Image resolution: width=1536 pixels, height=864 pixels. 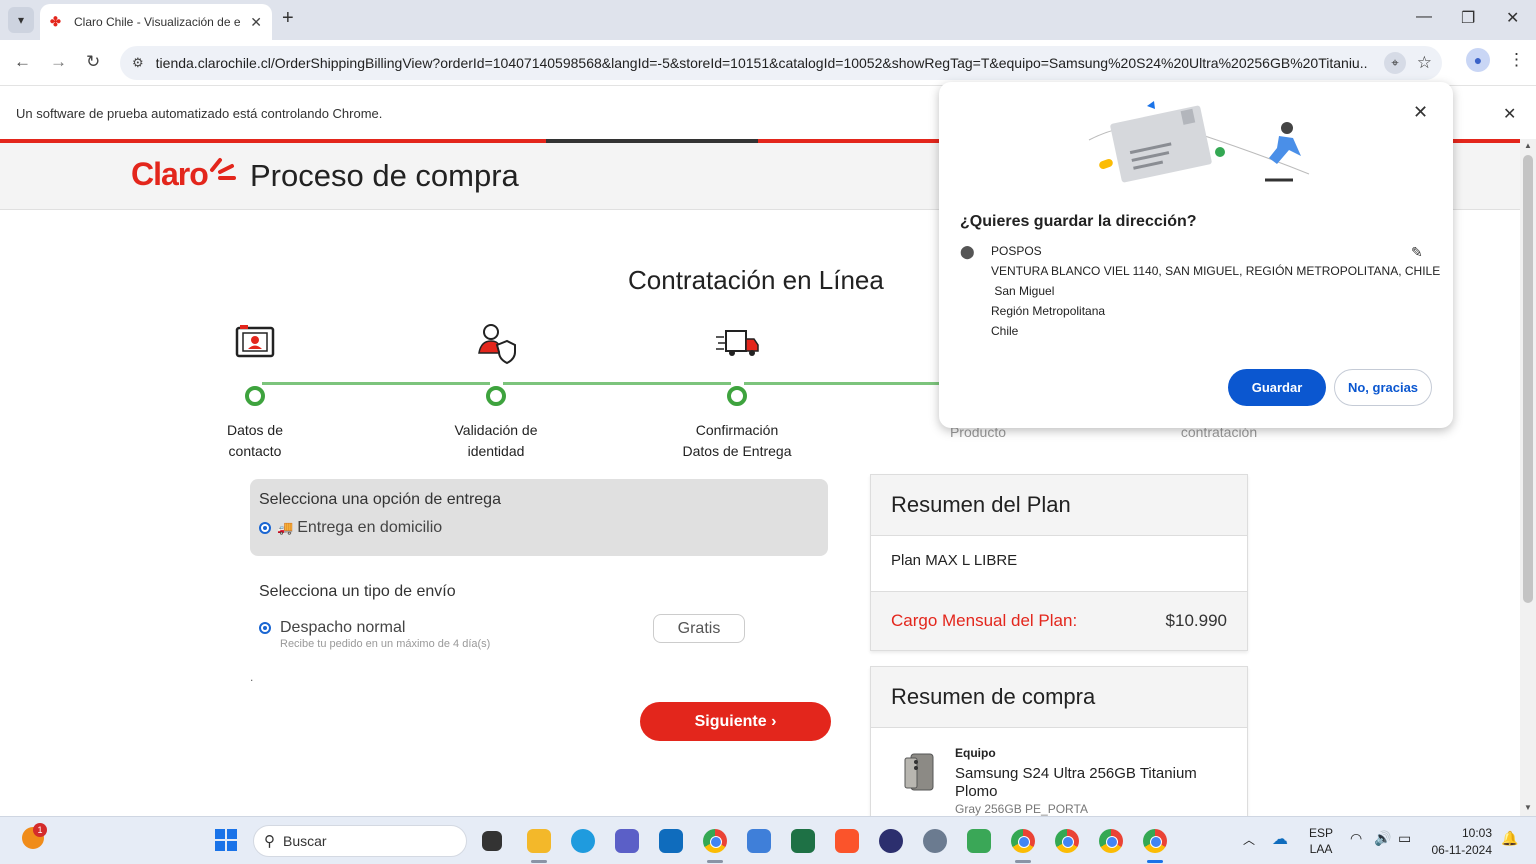 What do you see at coordinates (1021, 809) in the screenshot?
I see `equipment-subtext: Gray 256GB PE_PORTA` at bounding box center [1021, 809].